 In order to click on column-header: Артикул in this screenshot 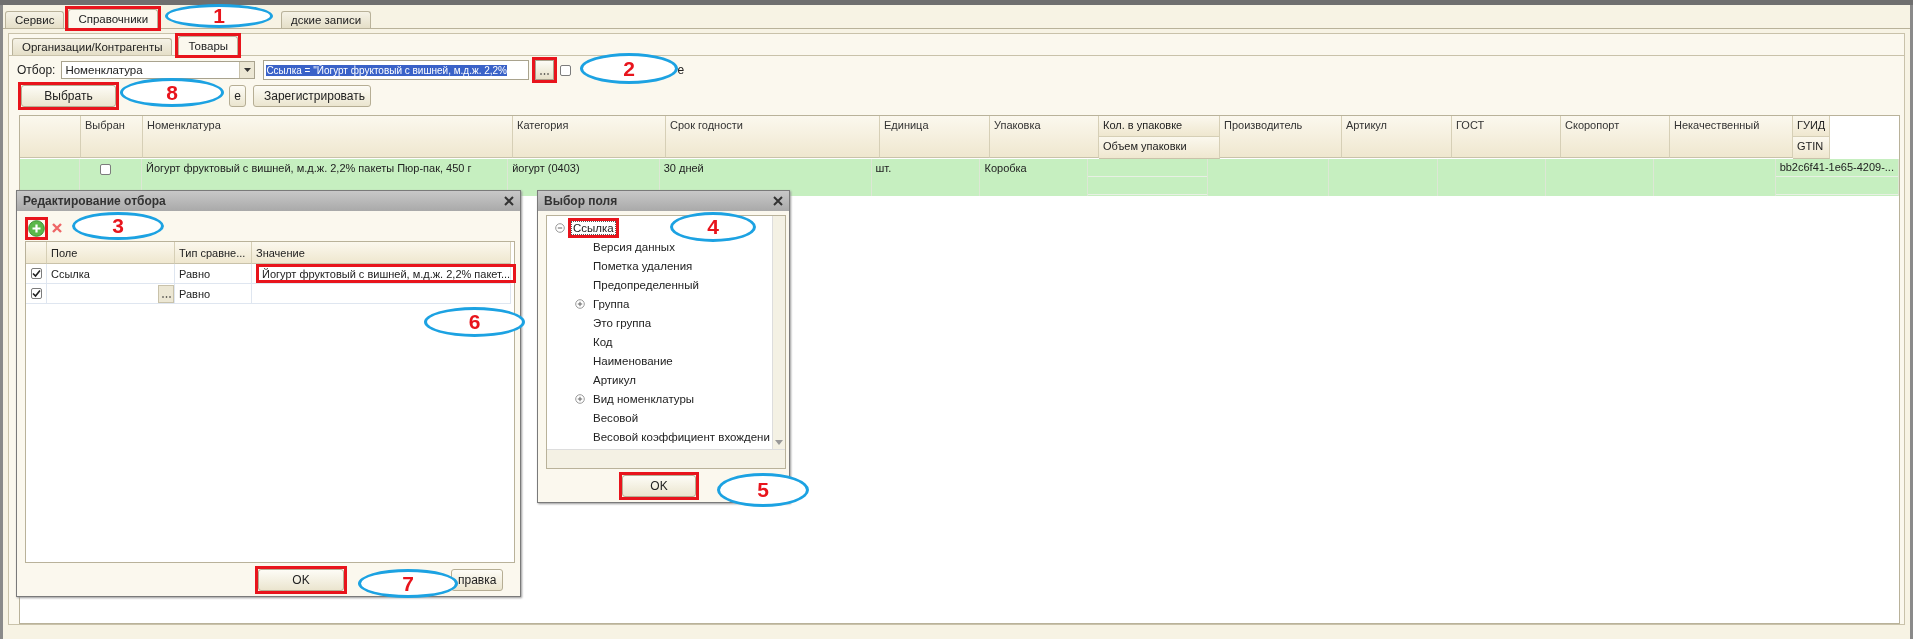, I will do `click(1397, 137)`.